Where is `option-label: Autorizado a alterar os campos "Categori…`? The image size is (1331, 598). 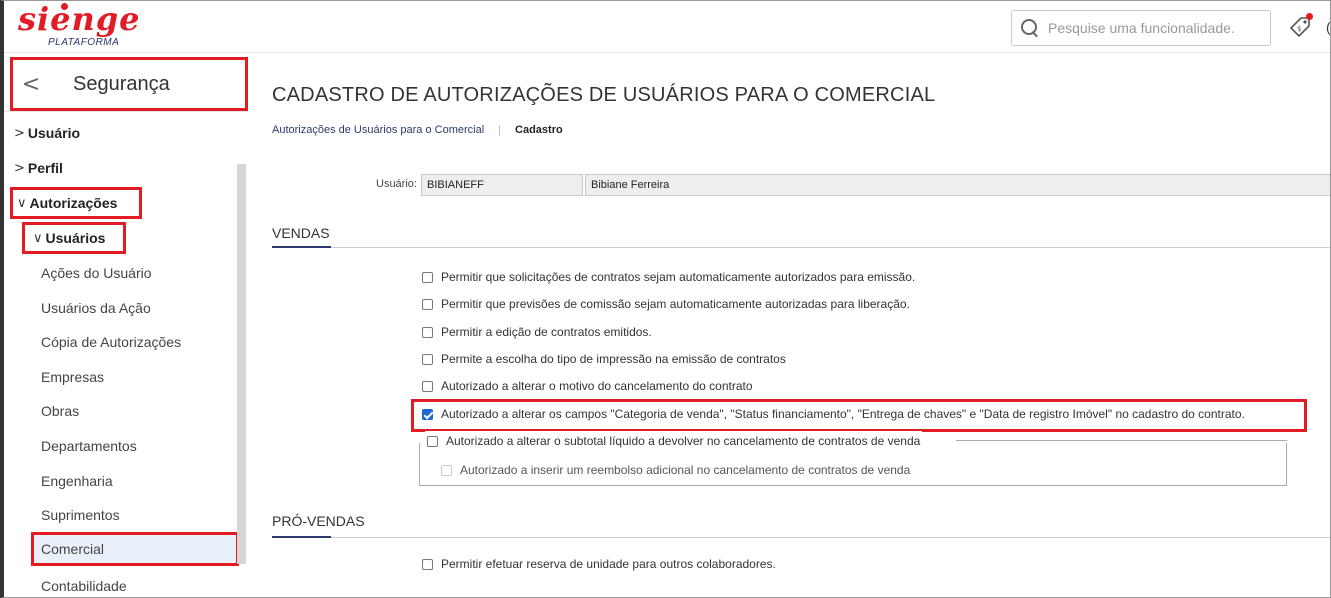
option-label: Autorizado a alterar os campos "Categori… is located at coordinates (843, 414).